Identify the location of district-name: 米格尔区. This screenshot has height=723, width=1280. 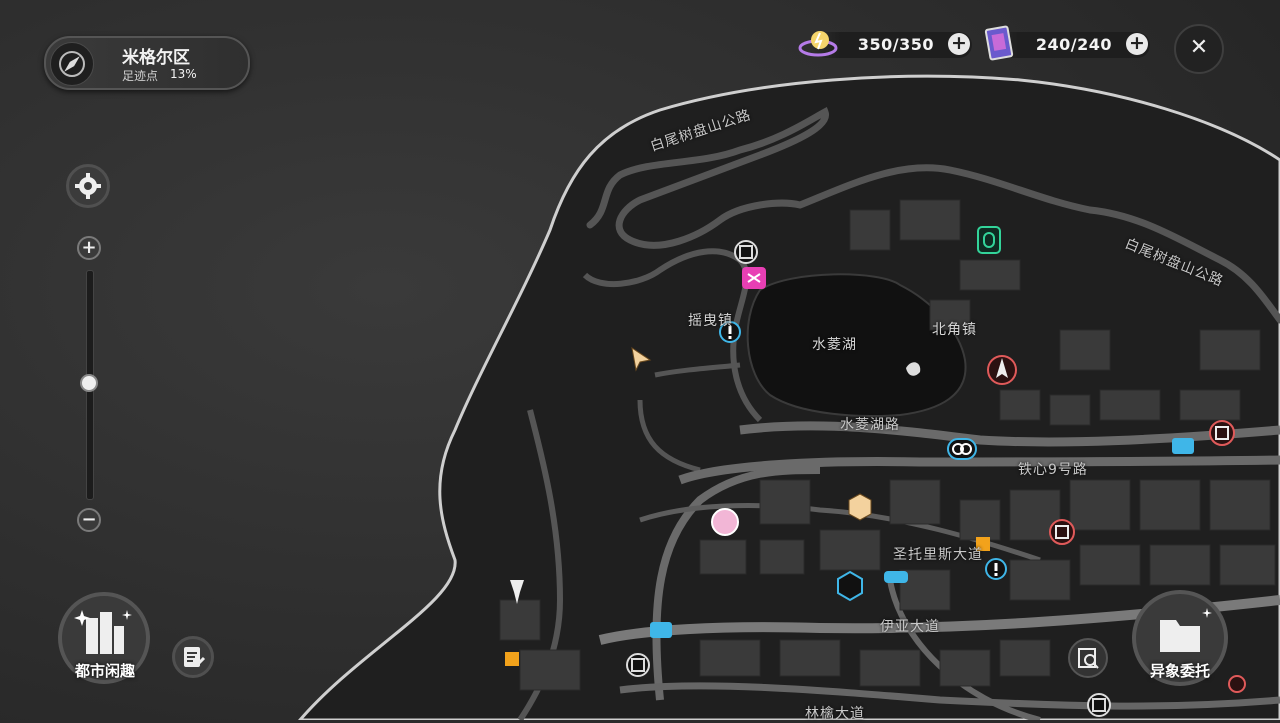
(156, 58).